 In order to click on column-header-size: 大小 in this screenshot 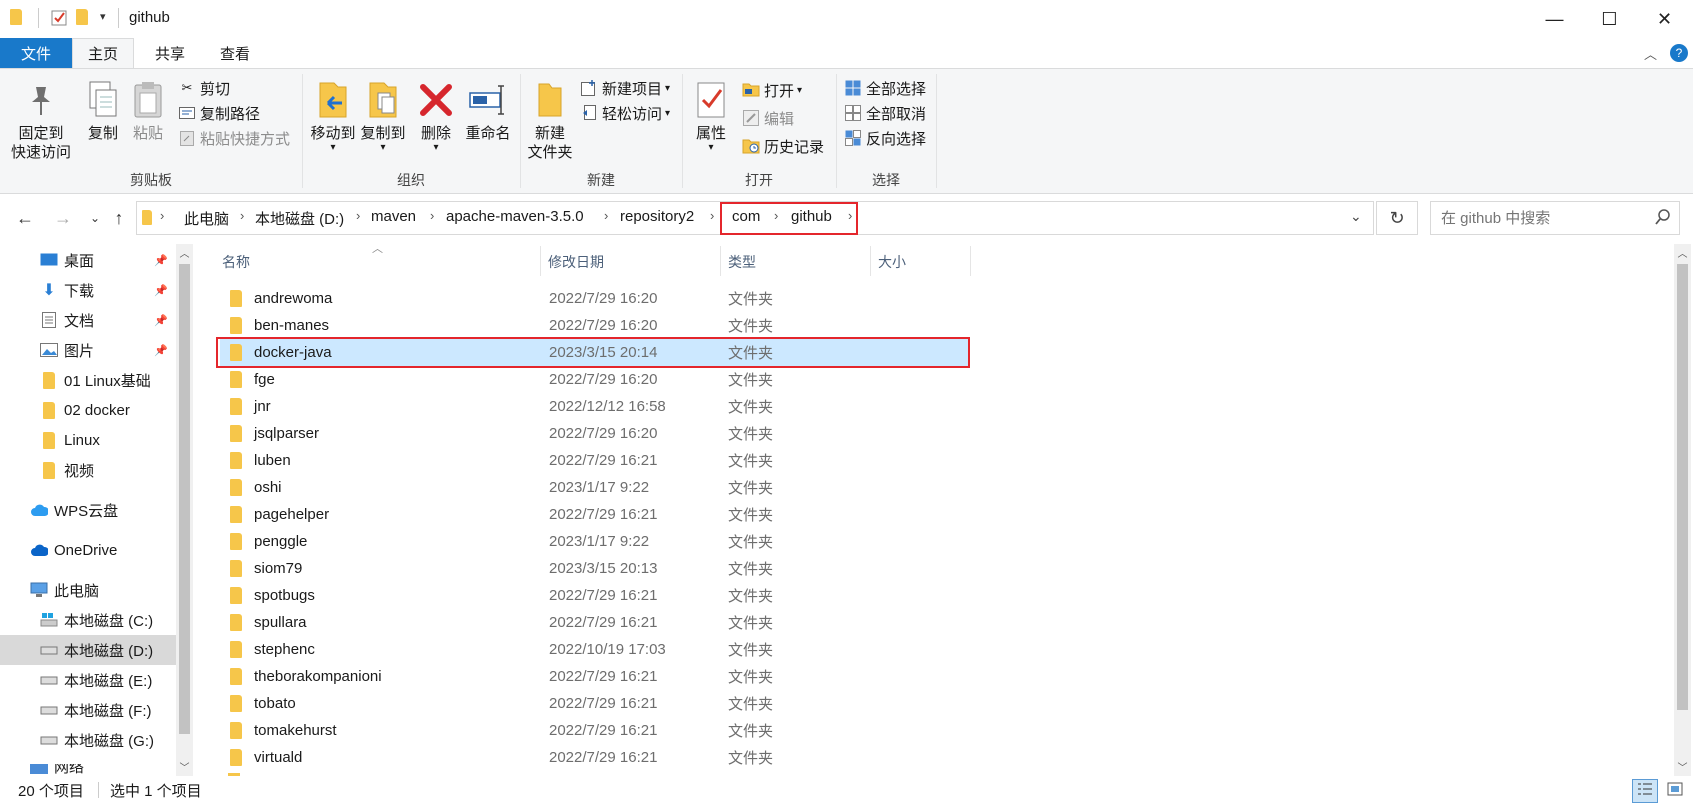, I will do `click(923, 262)`.